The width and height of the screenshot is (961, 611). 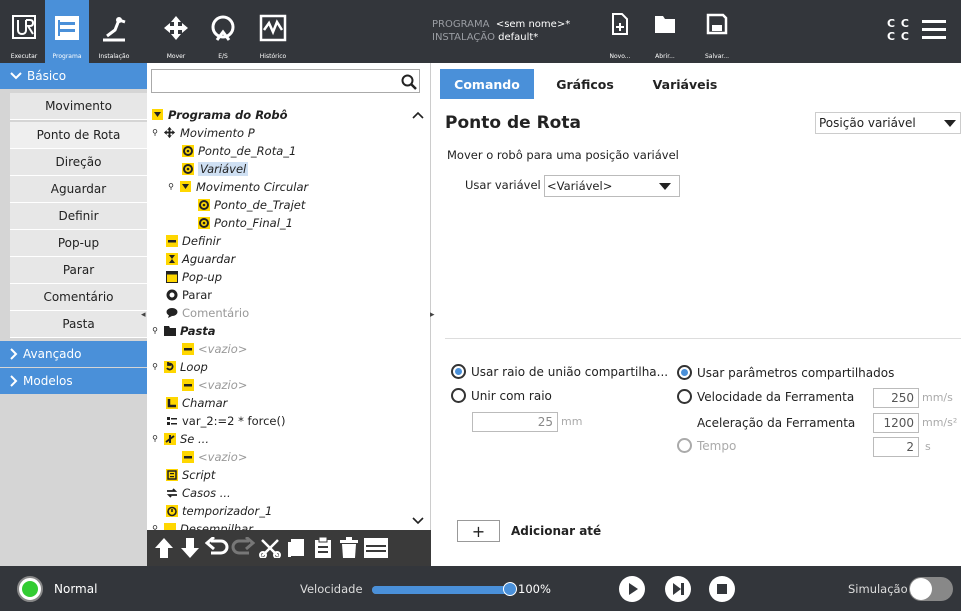 What do you see at coordinates (888, 123) in the screenshot?
I see `waypoint-type-select: Posição variável` at bounding box center [888, 123].